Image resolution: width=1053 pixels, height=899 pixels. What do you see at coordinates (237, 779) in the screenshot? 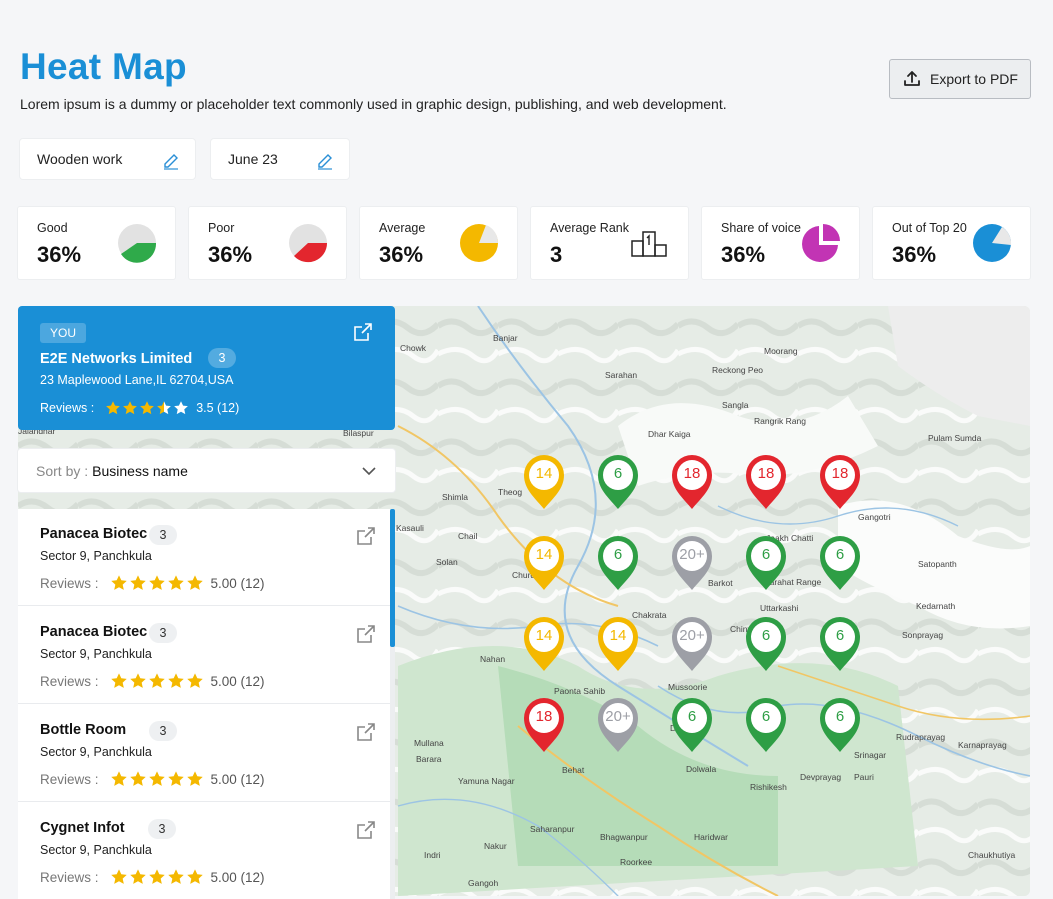
I see `rating-value: 5.00 (12)` at bounding box center [237, 779].